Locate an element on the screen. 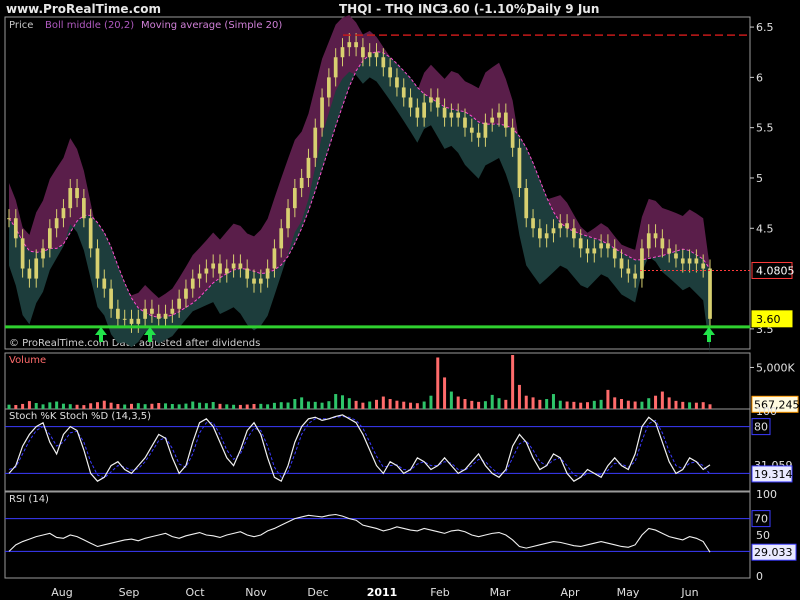 This screenshot has height=600, width=800. stoch-tick-100: 100 is located at coordinates (766, 411).